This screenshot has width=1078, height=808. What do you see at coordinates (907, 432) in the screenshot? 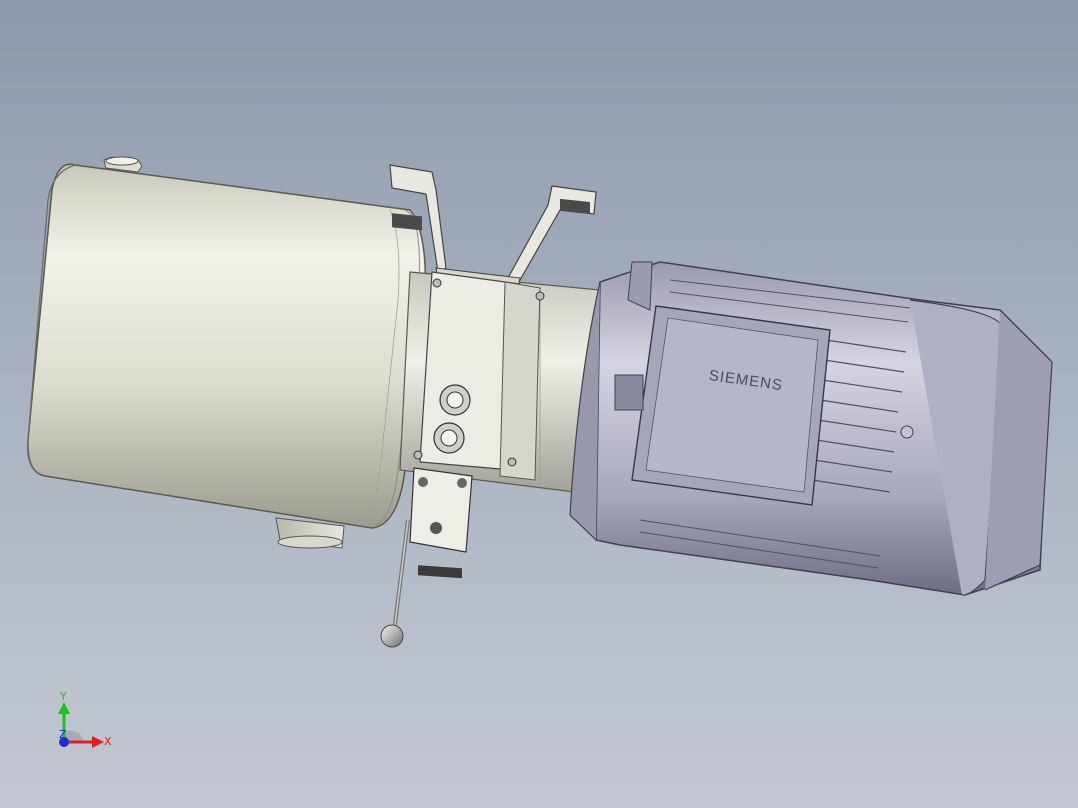
I see `motor-lifting-eye` at bounding box center [907, 432].